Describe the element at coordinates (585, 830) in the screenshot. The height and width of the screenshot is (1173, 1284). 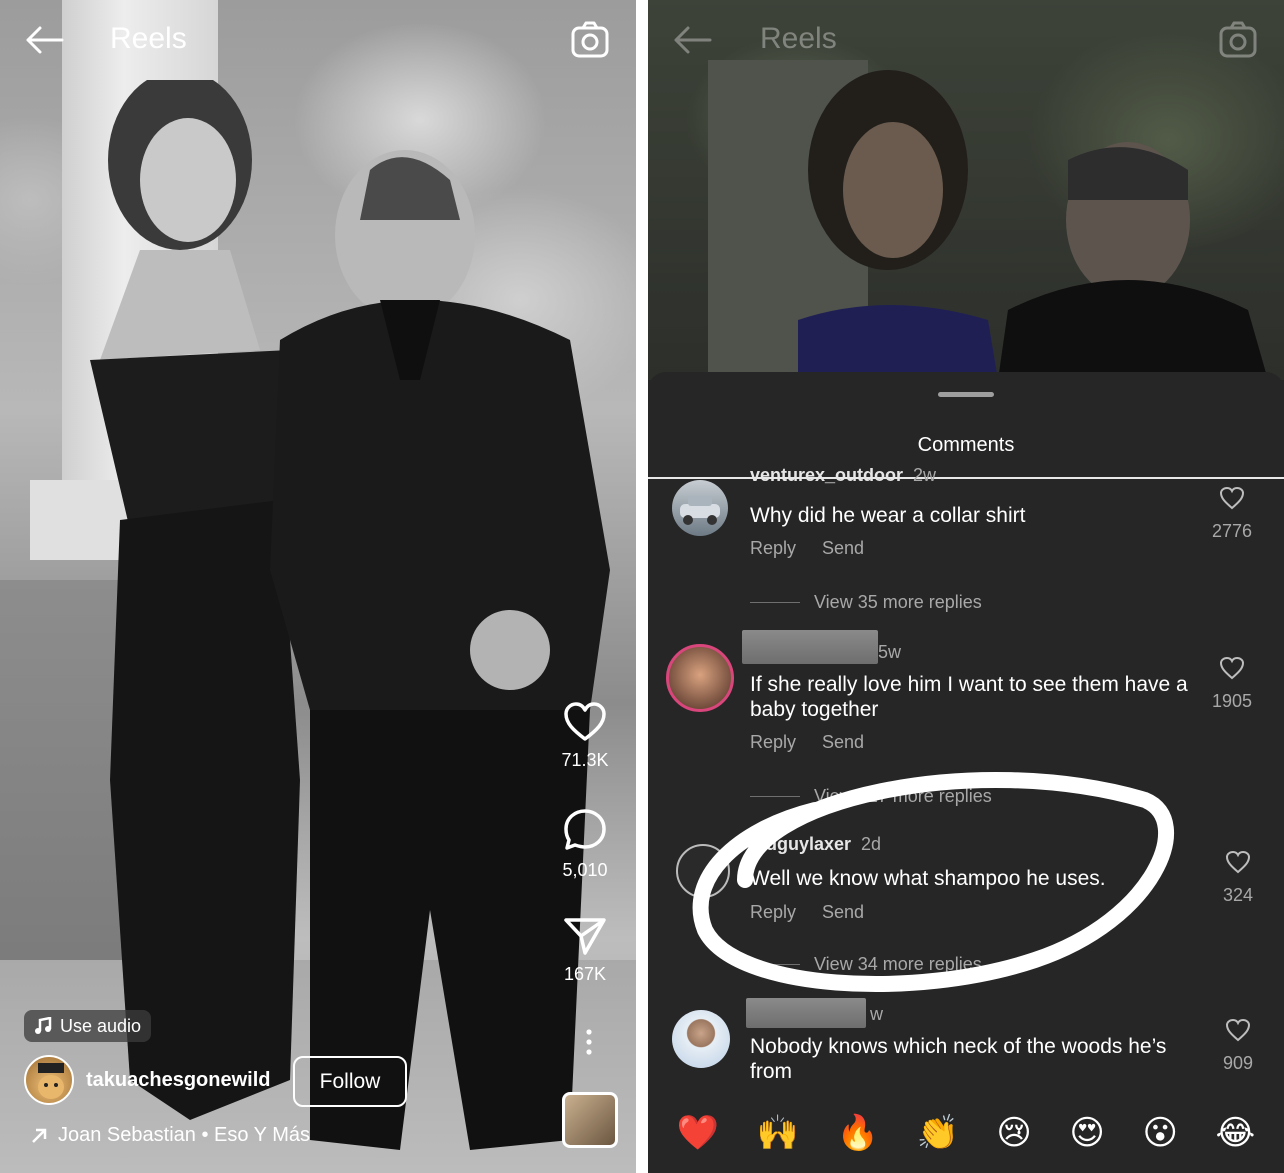
I see `comment-bubble-icon` at that location.